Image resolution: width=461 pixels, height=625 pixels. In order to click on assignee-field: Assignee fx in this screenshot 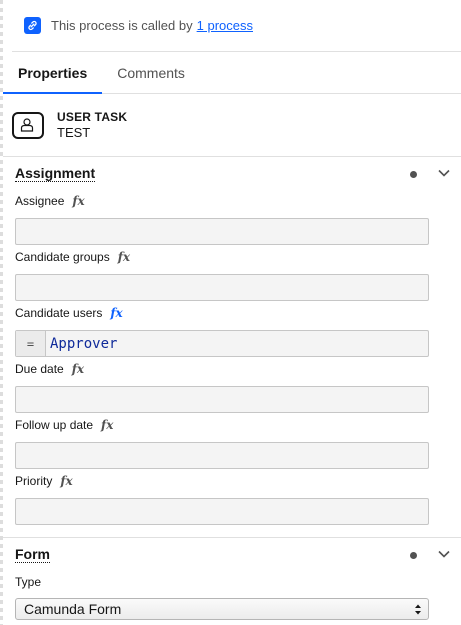, I will do `click(222, 219)`.